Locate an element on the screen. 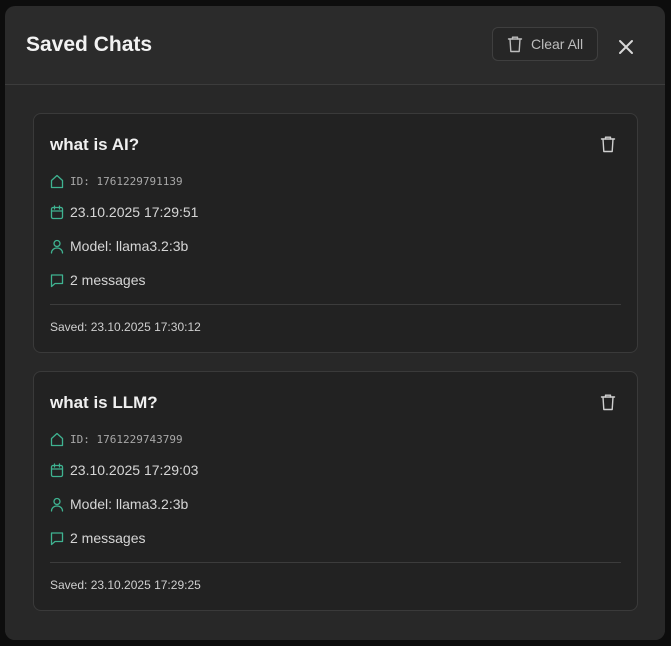  chat-id-row: ID: 1761229791139 is located at coordinates (116, 181).